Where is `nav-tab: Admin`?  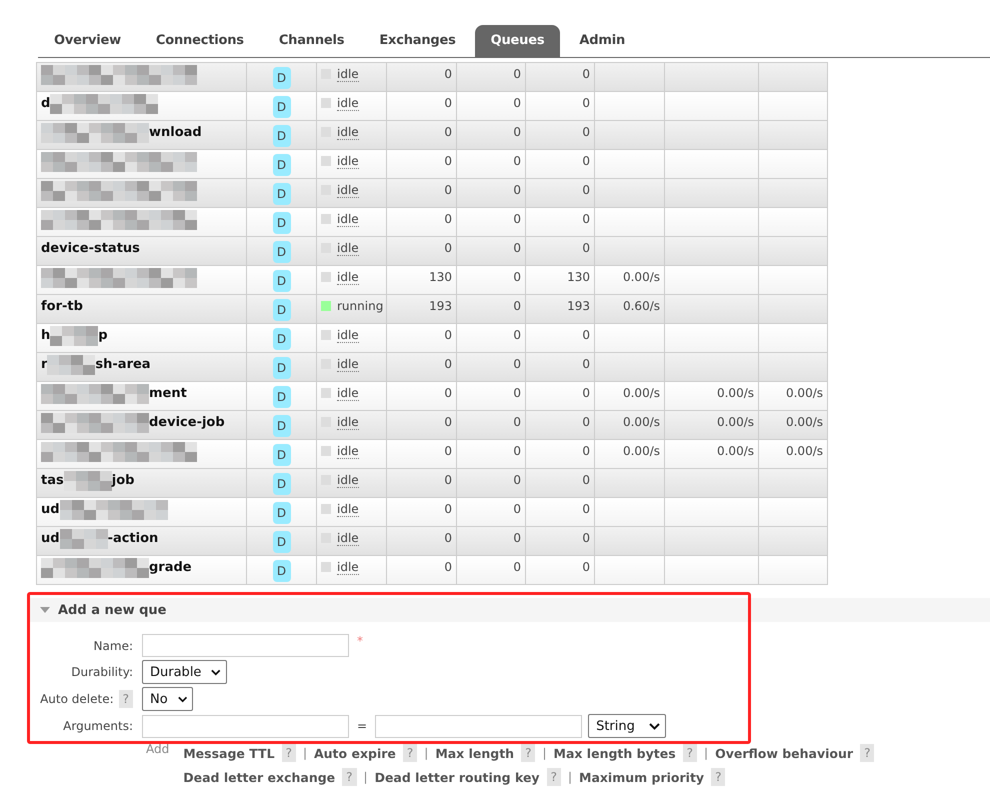
nav-tab: Admin is located at coordinates (602, 41).